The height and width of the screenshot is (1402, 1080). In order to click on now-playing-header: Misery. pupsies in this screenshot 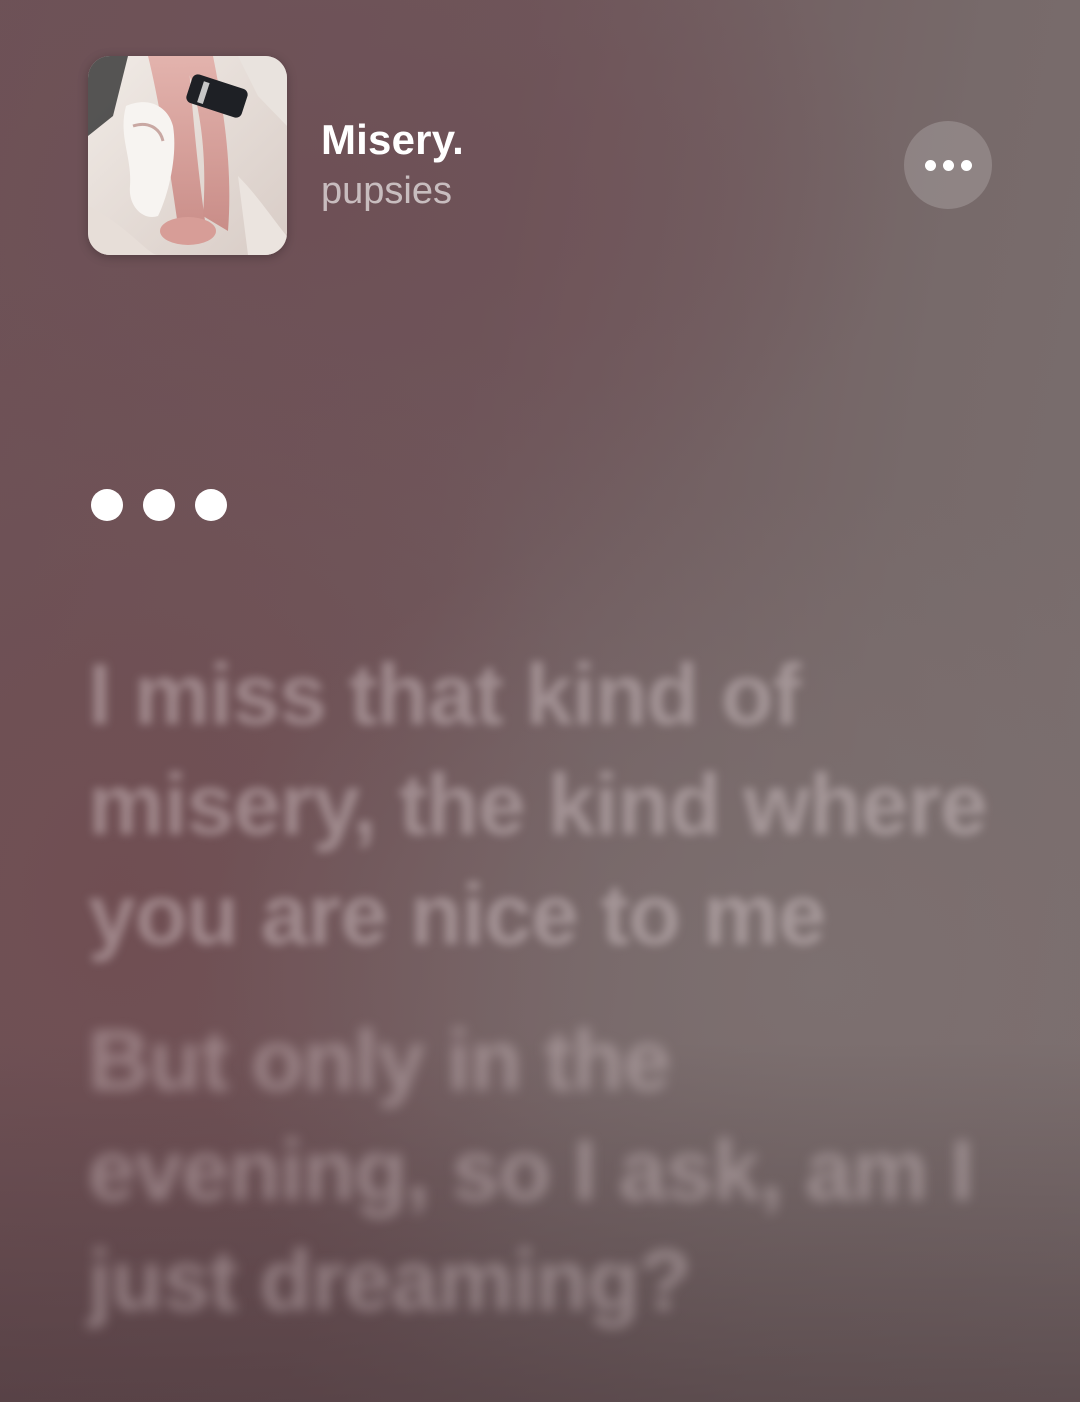, I will do `click(540, 156)`.